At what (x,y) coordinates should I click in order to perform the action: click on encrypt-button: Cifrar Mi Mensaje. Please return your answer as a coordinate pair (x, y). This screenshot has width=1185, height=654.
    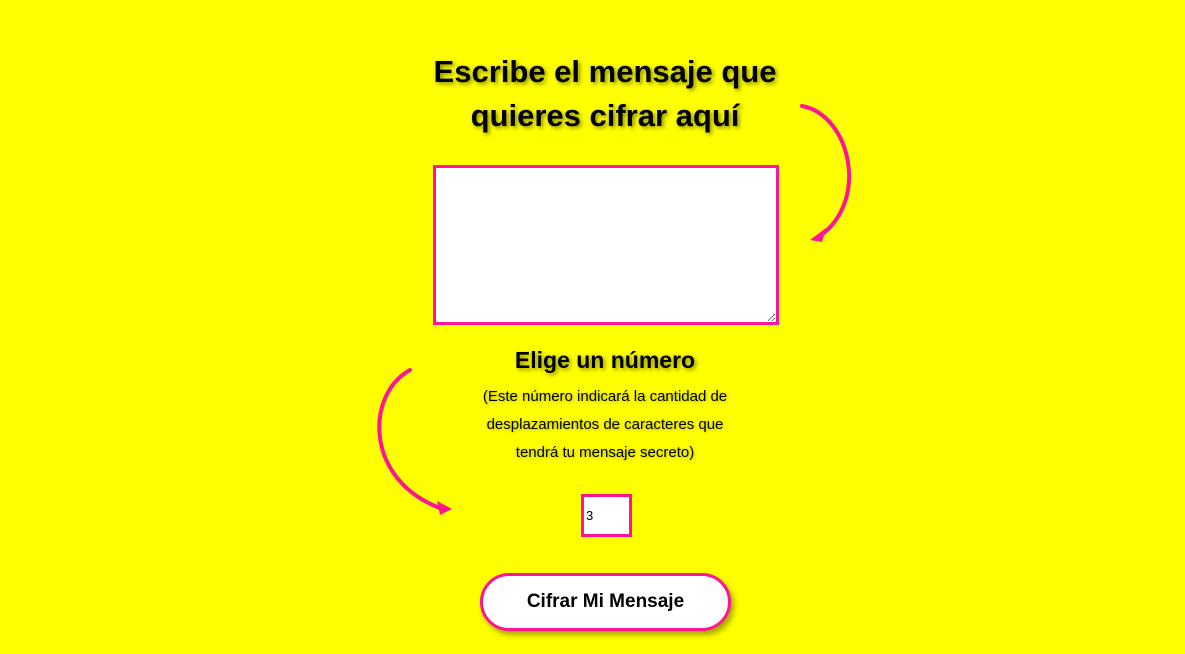
    Looking at the image, I should click on (605, 602).